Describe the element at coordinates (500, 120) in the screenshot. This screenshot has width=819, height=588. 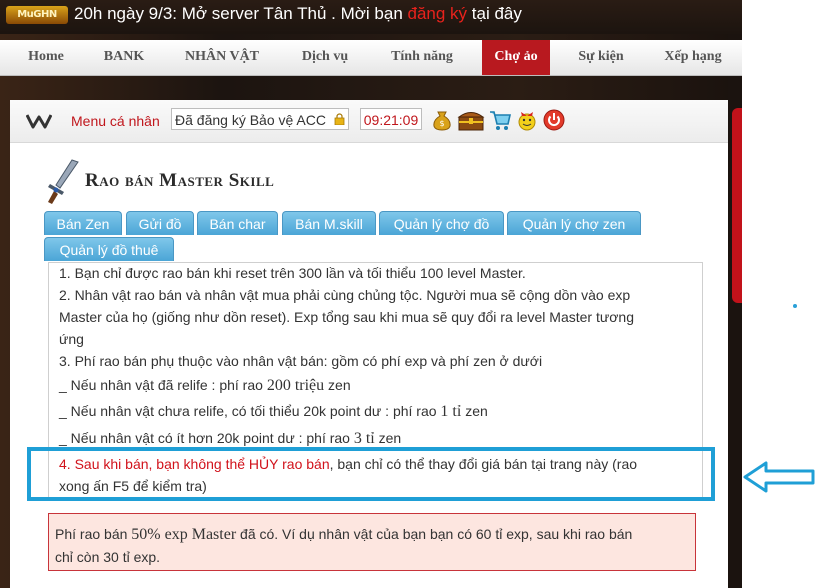
I see `shopping-cart-icon` at that location.